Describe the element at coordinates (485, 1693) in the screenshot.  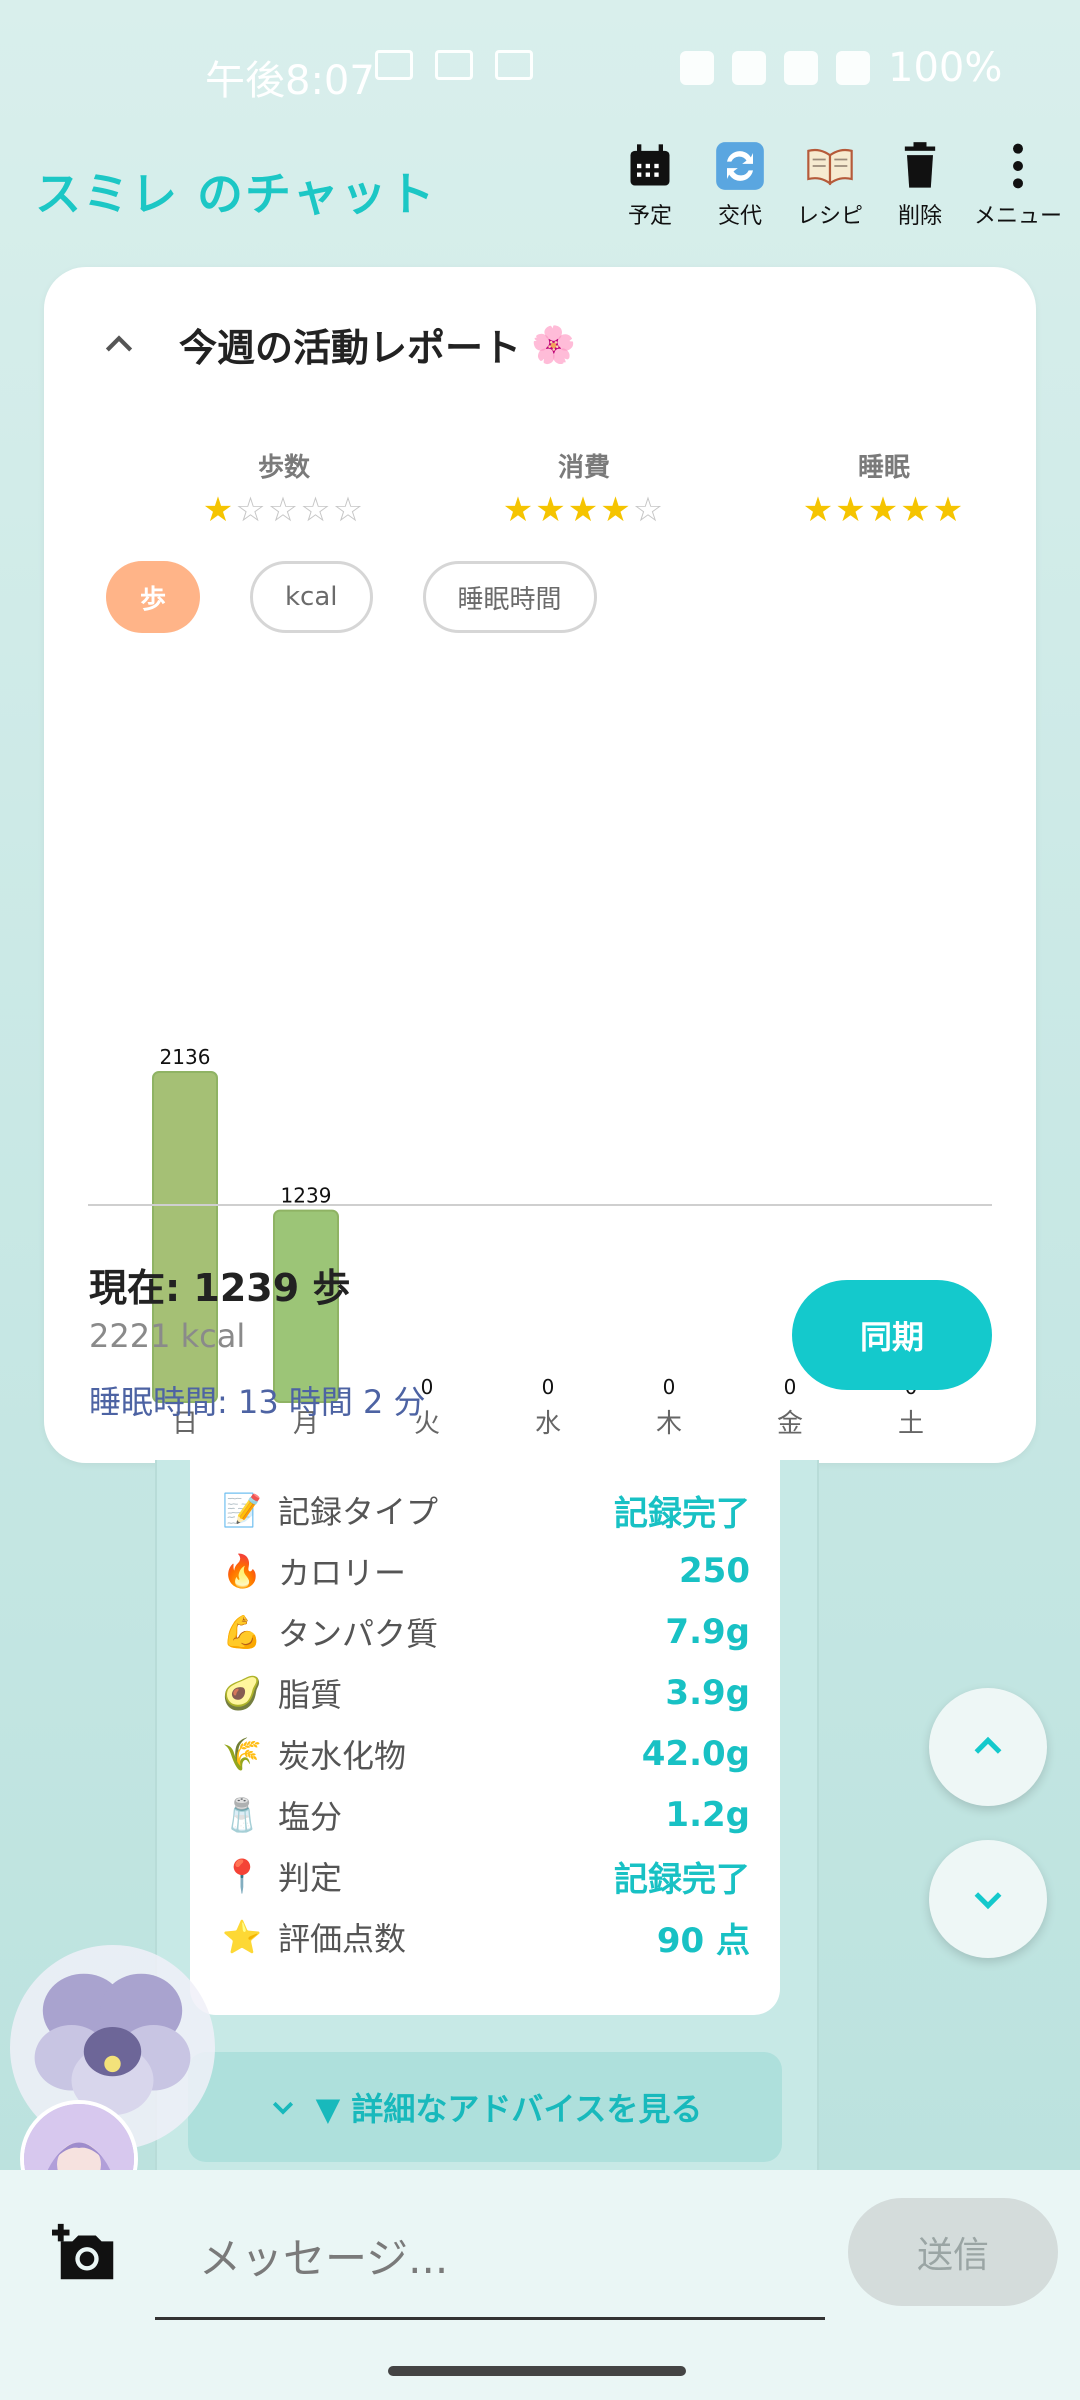
I see `nutrition-row: 🥑 脂質 3.9g` at that location.